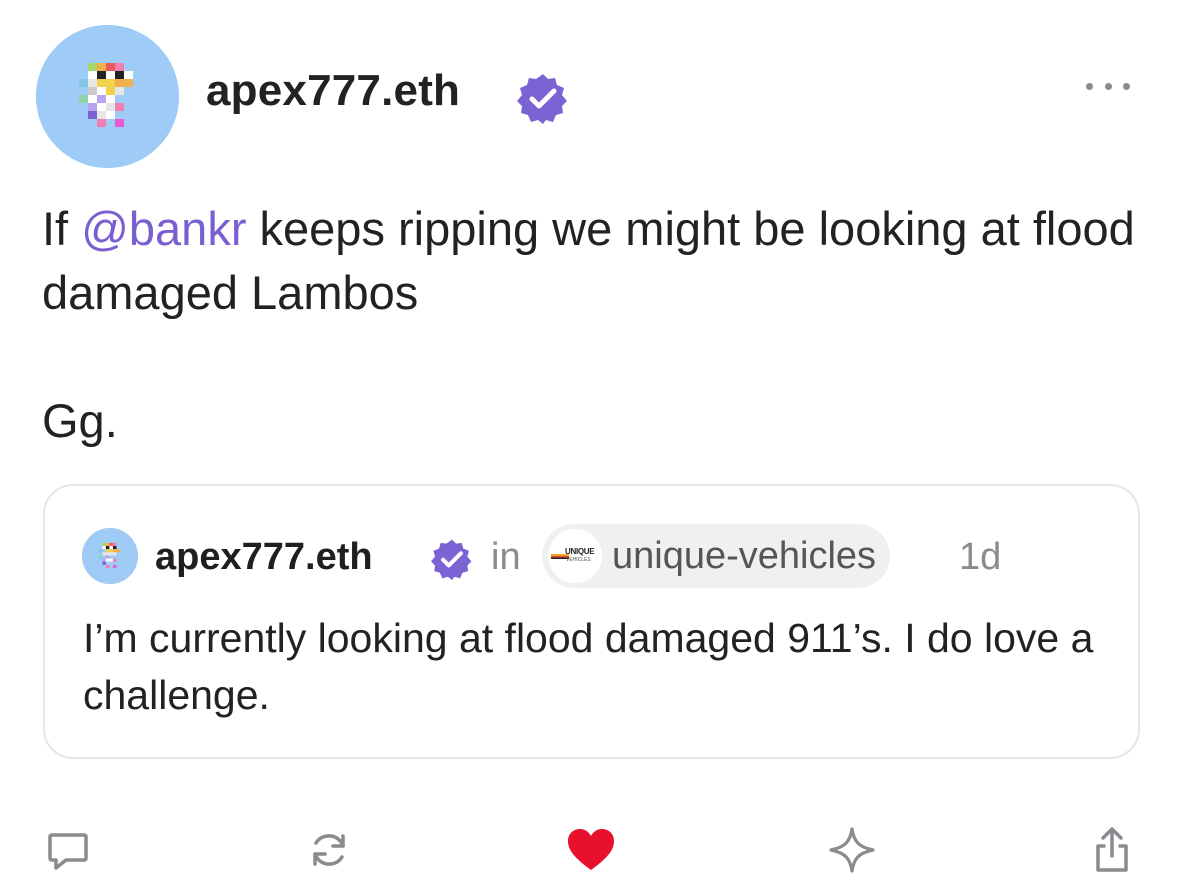  I want to click on comment-icon, so click(68, 851).